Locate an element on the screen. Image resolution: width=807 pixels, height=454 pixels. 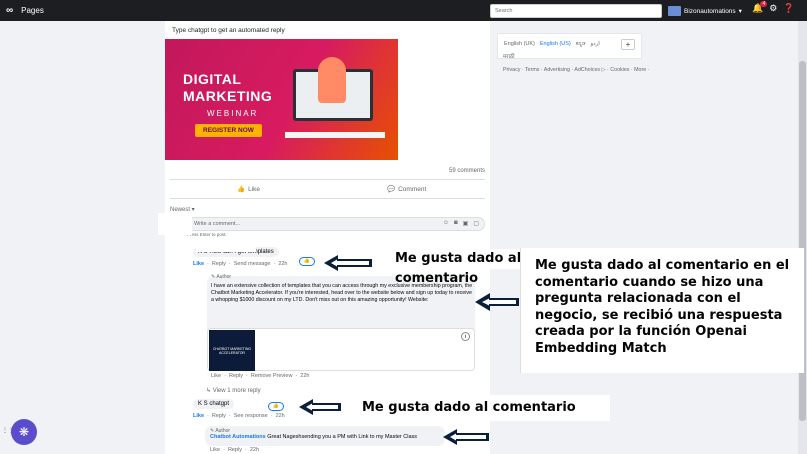
top-icons: 🔔 4 ⚙ ❓ is located at coordinates (773, 7).